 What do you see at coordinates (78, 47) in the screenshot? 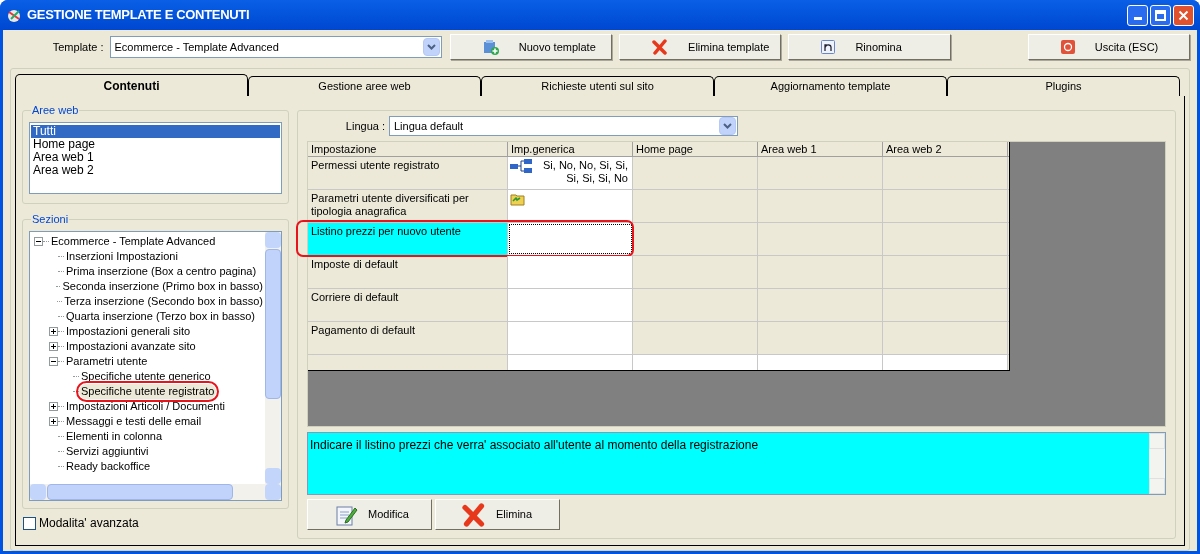
I see `template-label: Template :` at bounding box center [78, 47].